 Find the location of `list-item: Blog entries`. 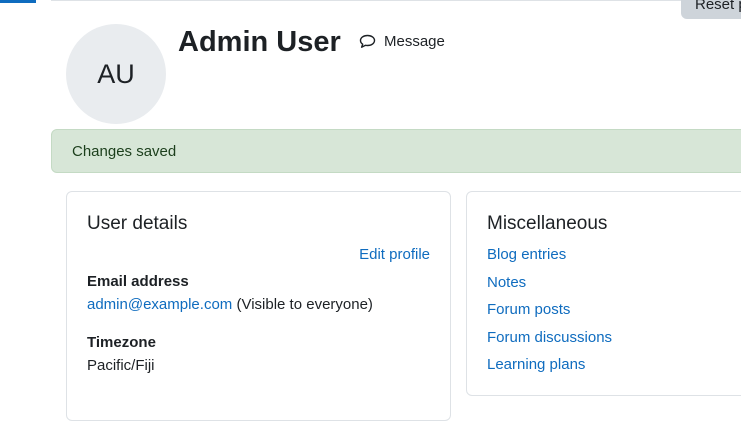

list-item: Blog entries is located at coordinates (549, 260).